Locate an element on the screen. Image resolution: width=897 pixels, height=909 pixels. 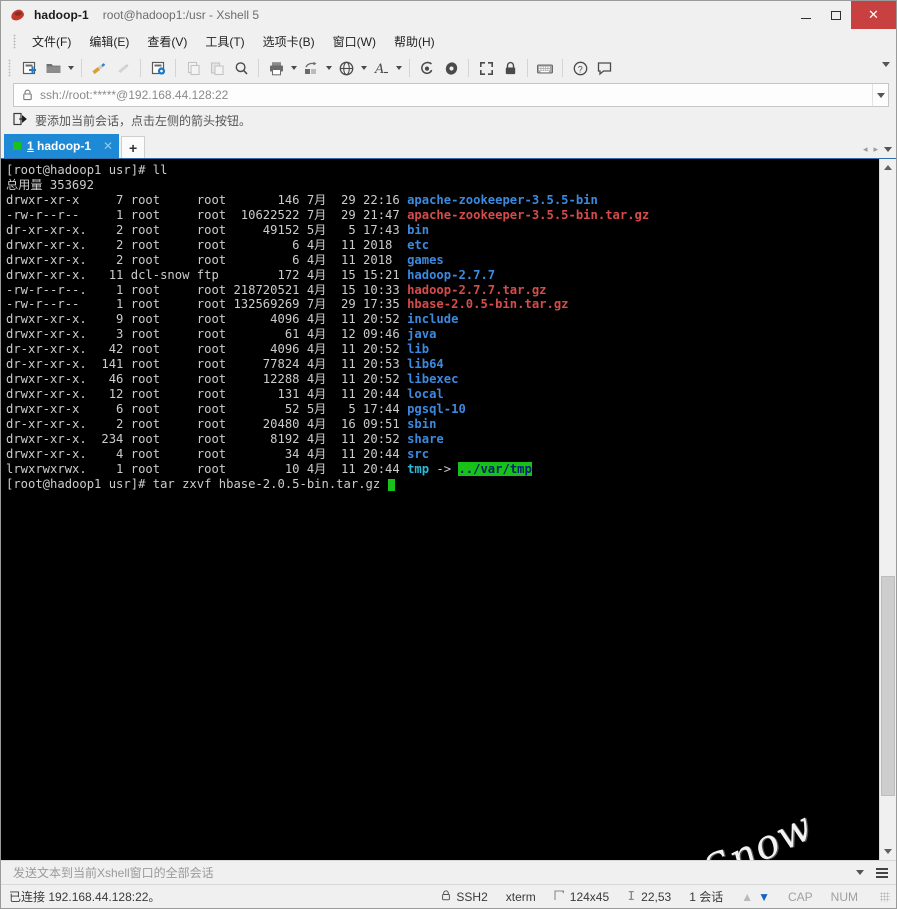
open-folder-dropdown is located at coordinates (70, 68).